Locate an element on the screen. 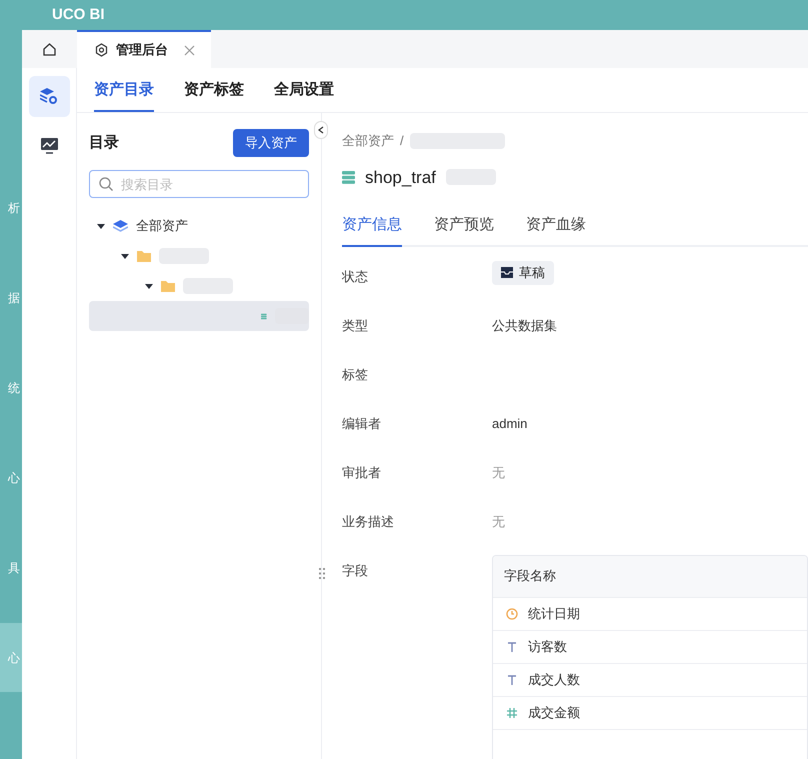 Image resolution: width=808 pixels, height=759 pixels. layers-gear-icon is located at coordinates (49, 96).